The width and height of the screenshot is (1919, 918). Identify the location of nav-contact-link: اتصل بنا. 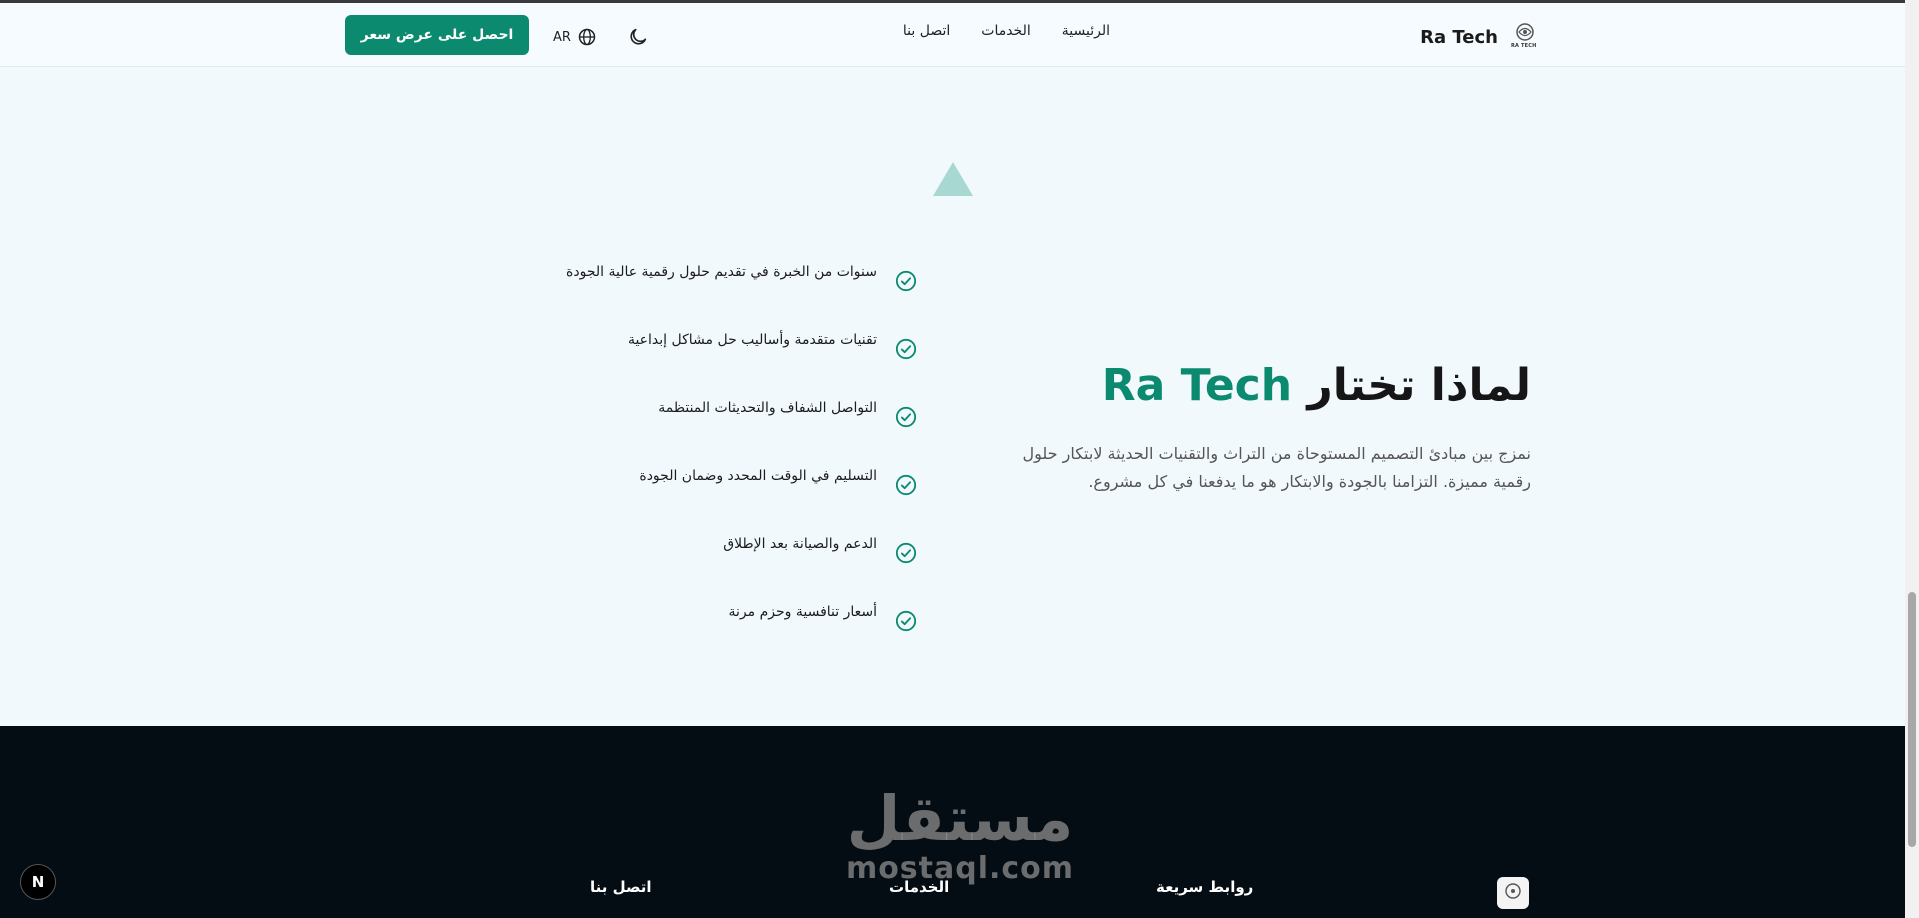
(926, 31).